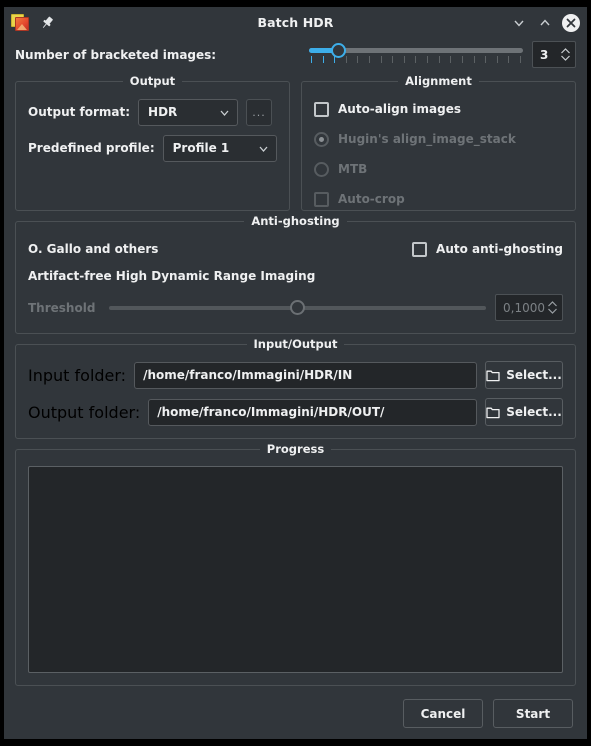 This screenshot has height=746, width=591. I want to click on input-folder-field: /home/franco/Immagini/HDR/IN, so click(305, 375).